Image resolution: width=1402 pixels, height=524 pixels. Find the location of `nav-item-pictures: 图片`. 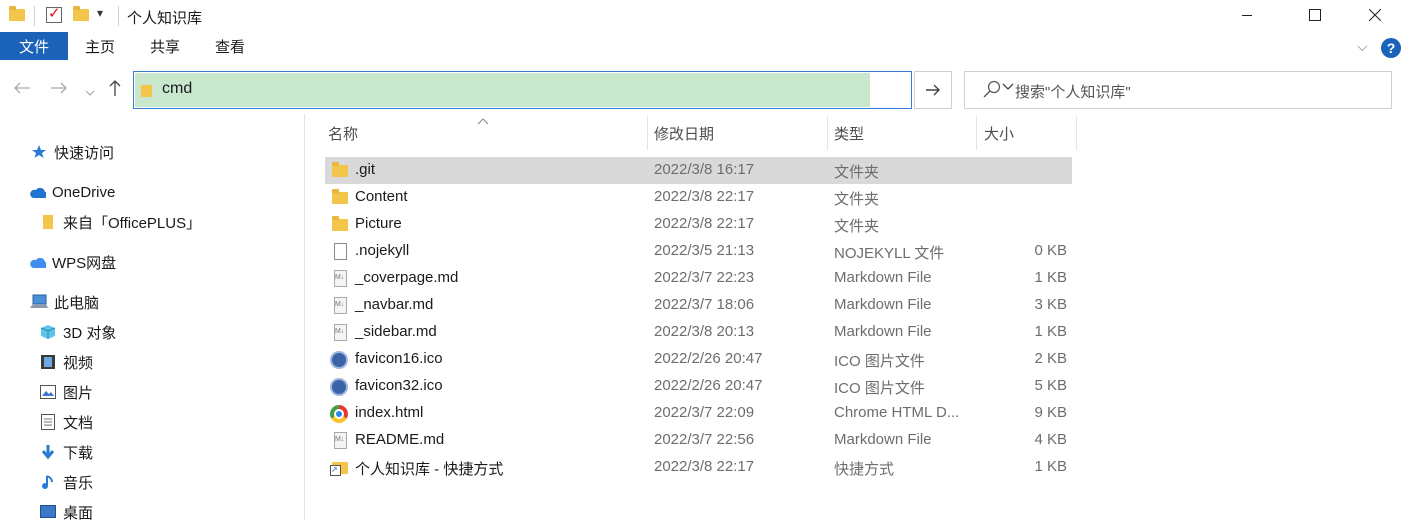

nav-item-pictures: 图片 is located at coordinates (66, 392).